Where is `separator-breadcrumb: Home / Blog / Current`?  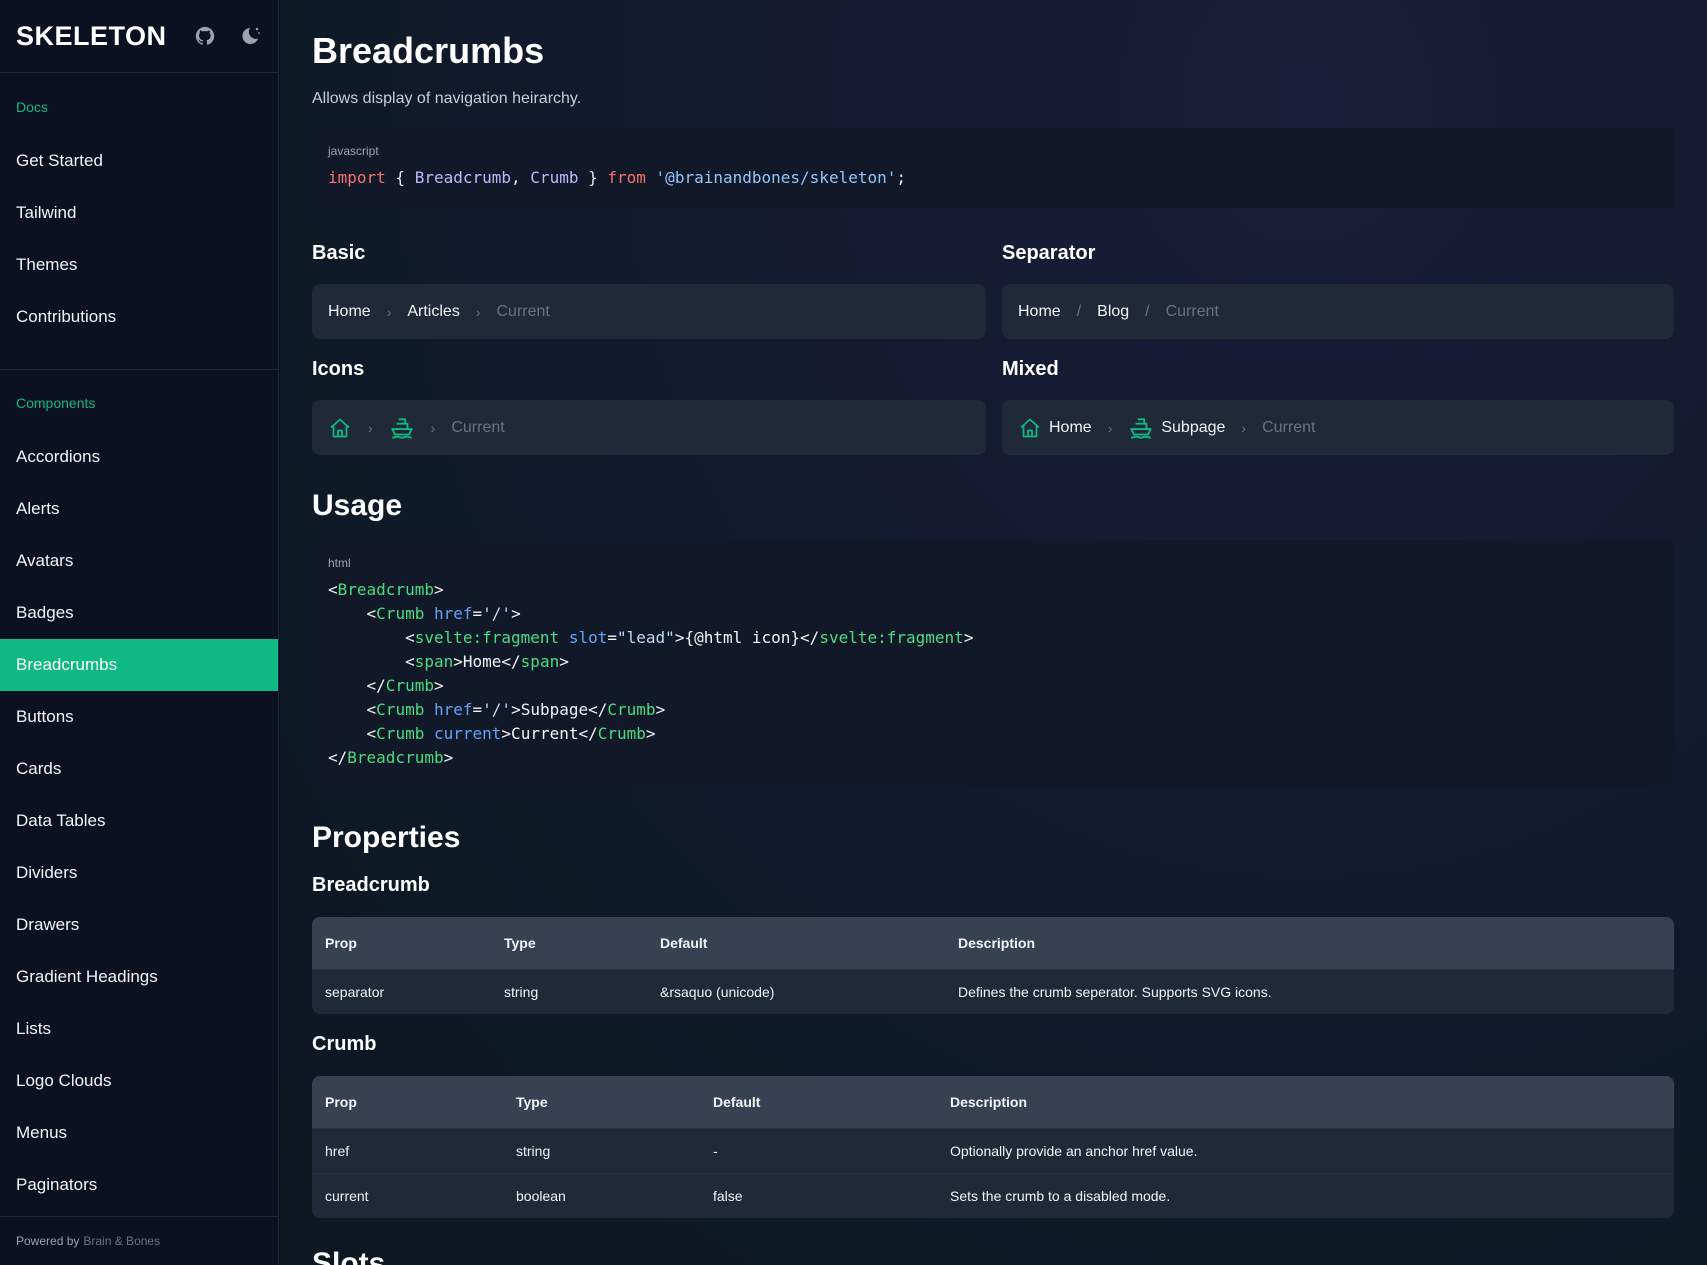 separator-breadcrumb: Home / Blog / Current is located at coordinates (1338, 311).